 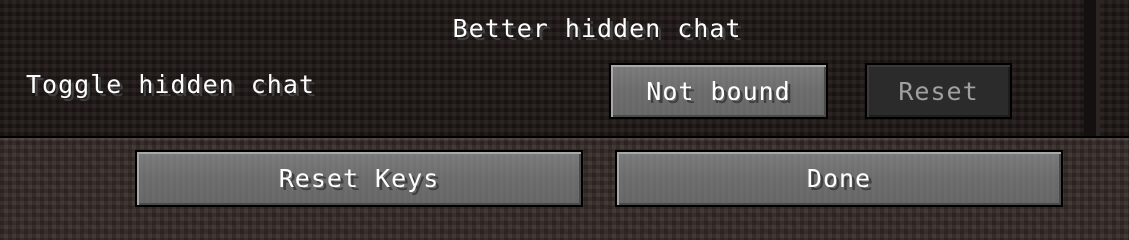 I want to click on reset-keybind-label: Reset, so click(x=938, y=91).